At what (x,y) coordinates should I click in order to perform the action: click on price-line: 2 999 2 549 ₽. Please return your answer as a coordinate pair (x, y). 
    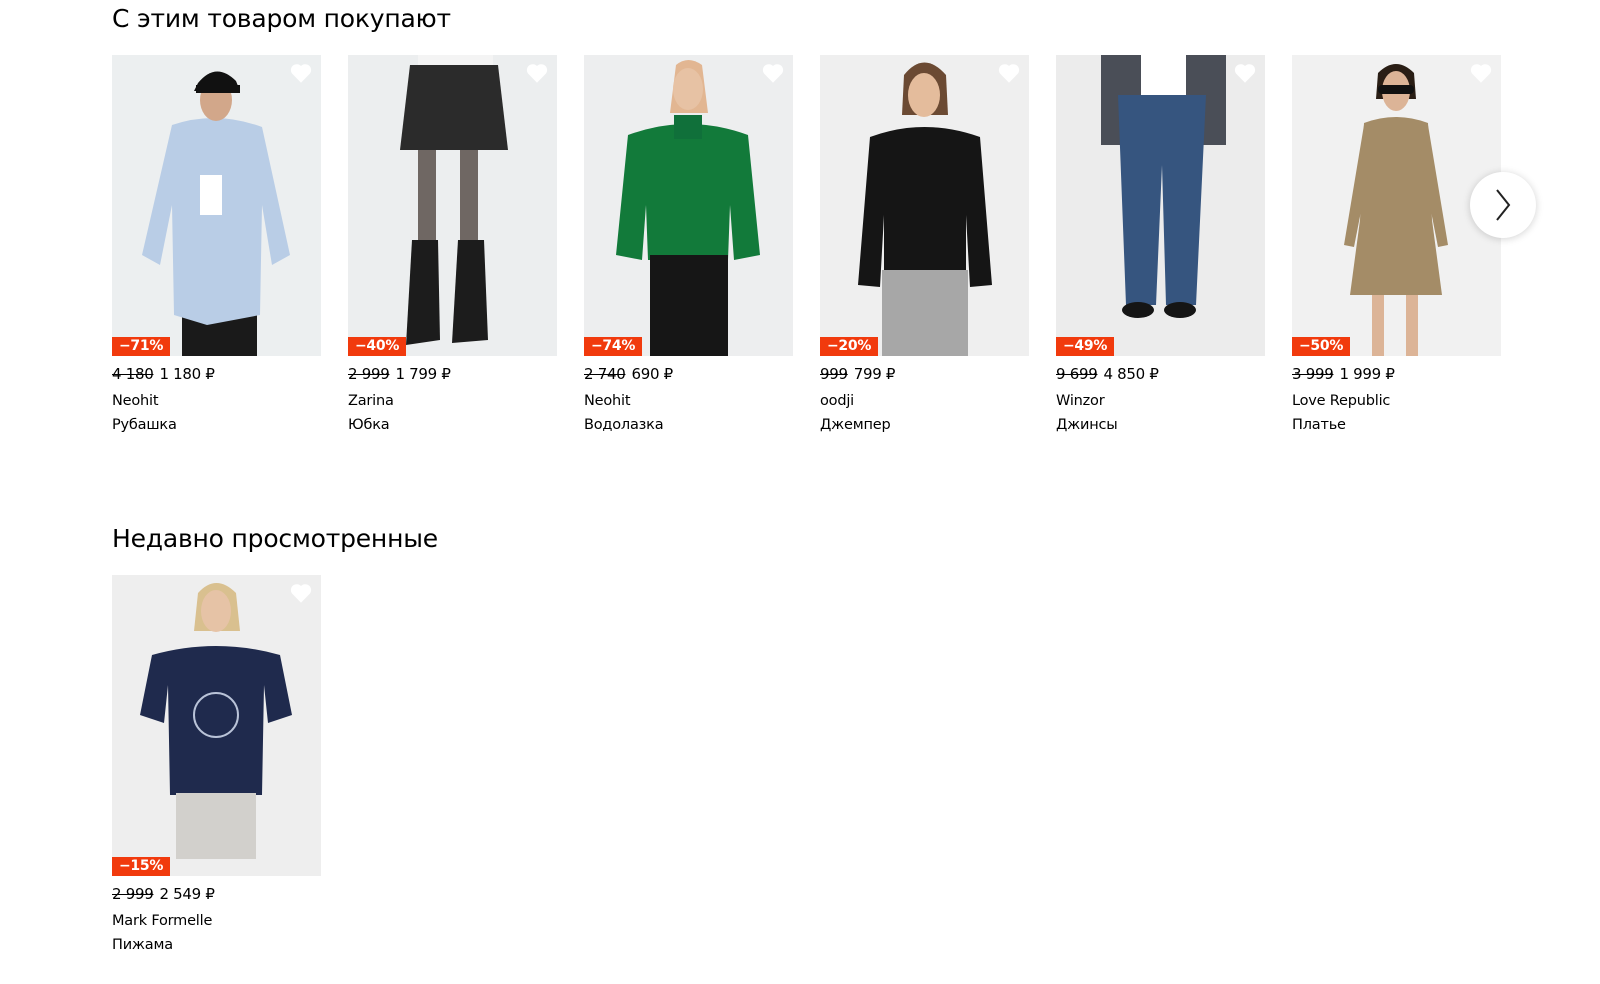
    Looking at the image, I should click on (216, 894).